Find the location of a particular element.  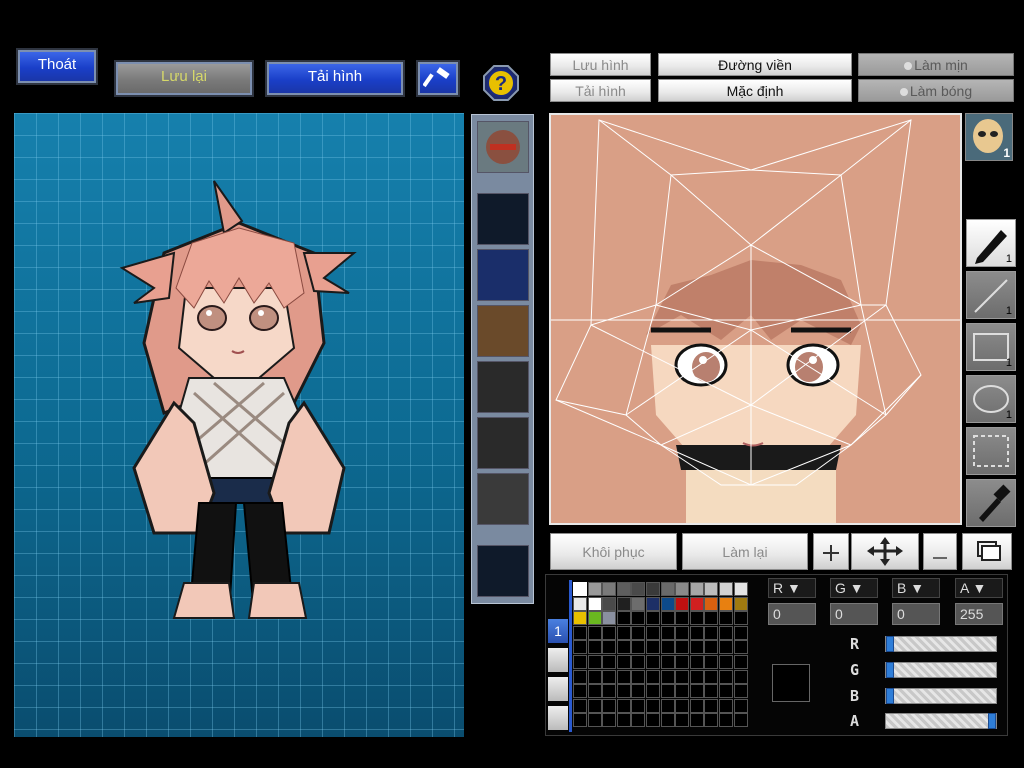

pen-tool-button: 1 is located at coordinates (991, 243).